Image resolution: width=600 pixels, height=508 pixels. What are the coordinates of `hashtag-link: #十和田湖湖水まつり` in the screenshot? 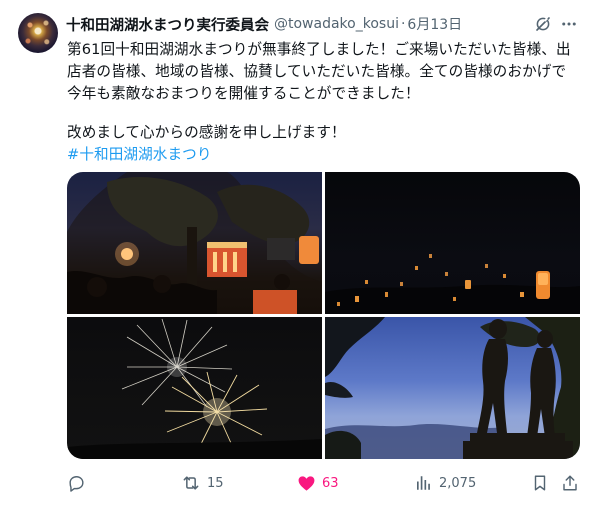 It's located at (327, 155).